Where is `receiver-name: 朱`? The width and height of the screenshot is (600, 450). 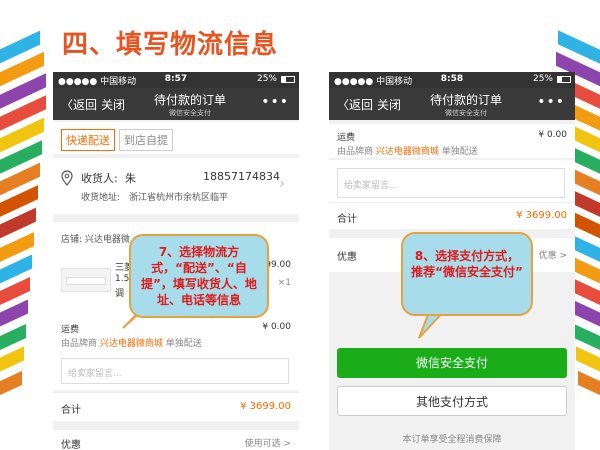 receiver-name: 朱 is located at coordinates (130, 178).